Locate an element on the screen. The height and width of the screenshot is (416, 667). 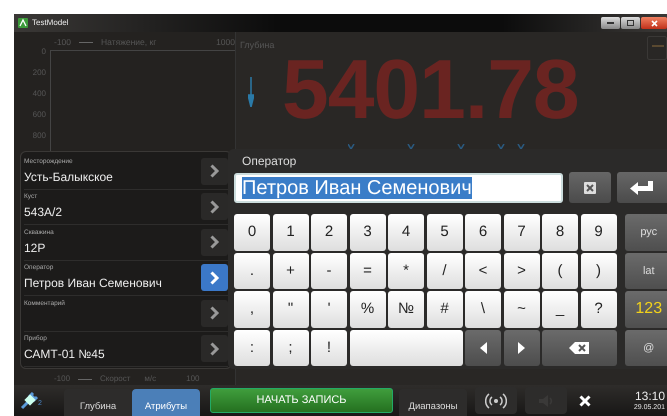
down-arrow-icon is located at coordinates (251, 92).